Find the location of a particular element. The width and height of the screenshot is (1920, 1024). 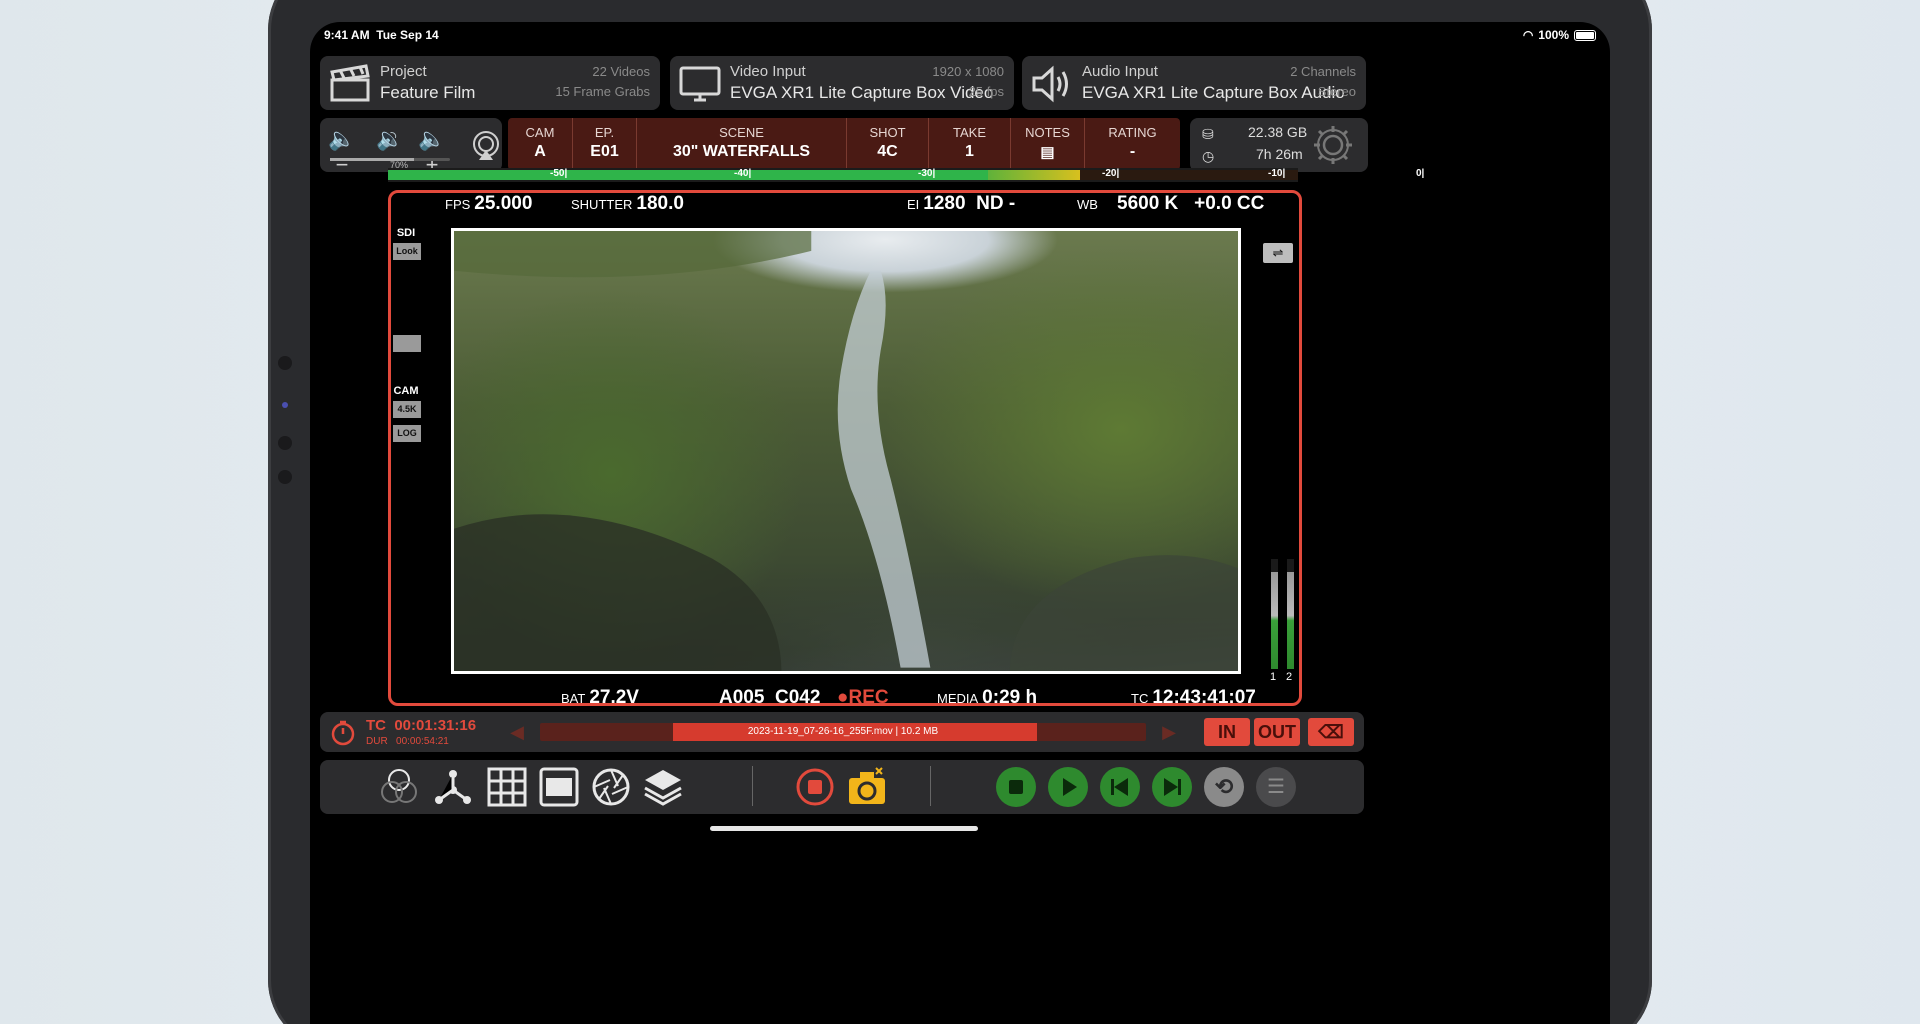

volume-down-icon: 🔈− is located at coordinates (342, 151).